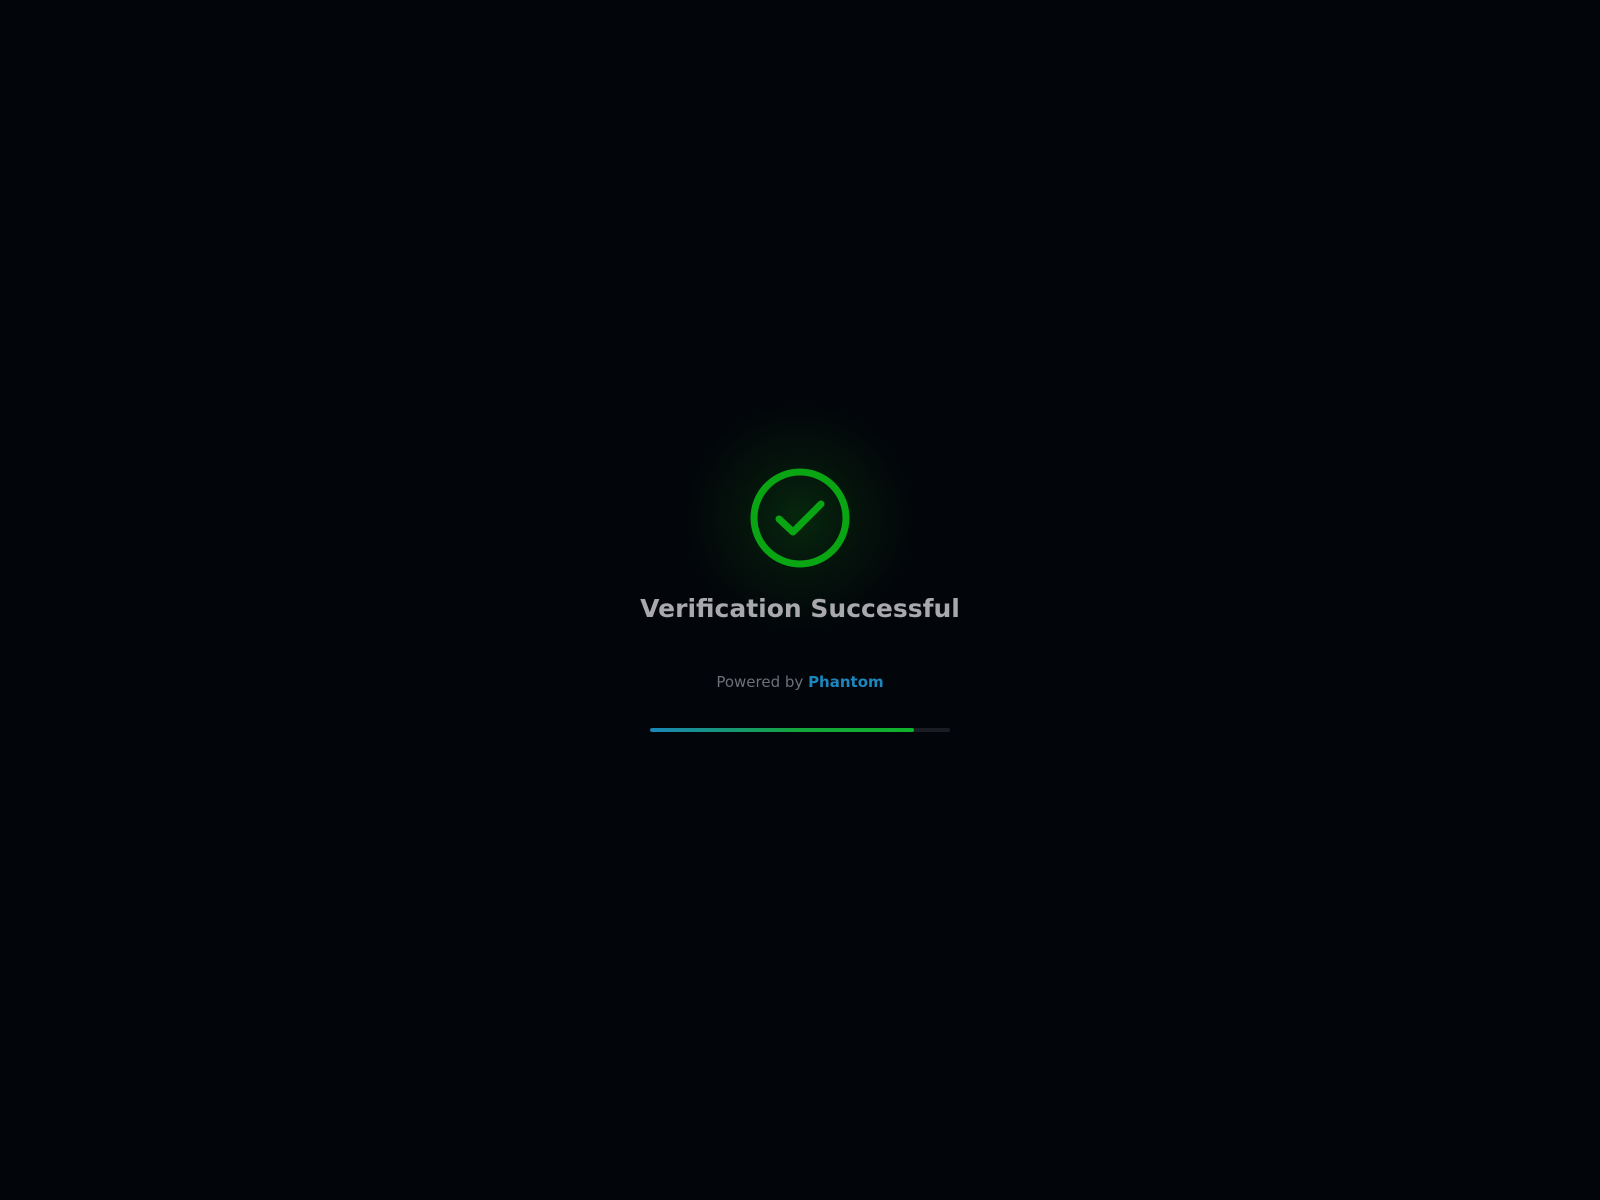  Describe the element at coordinates (800, 608) in the screenshot. I see `verification-title: Verification Successful` at that location.